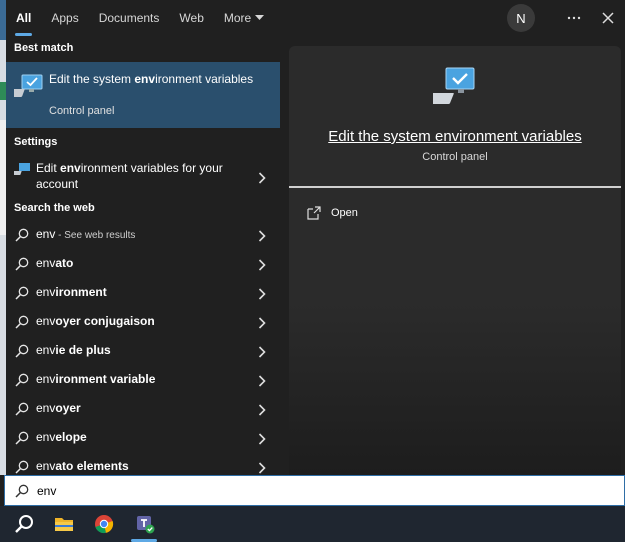 The image size is (625, 542). I want to click on tab-more: More, so click(244, 18).